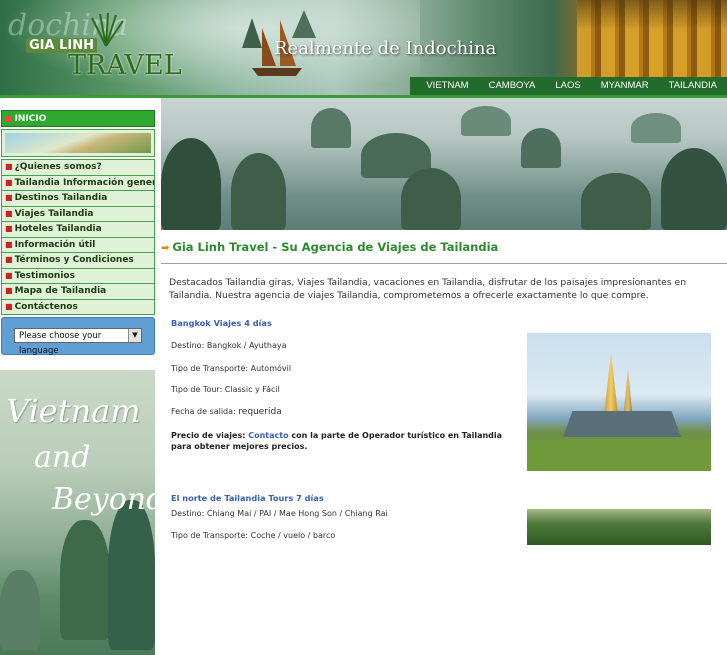 The height and width of the screenshot is (655, 727). Describe the element at coordinates (60, 343) in the screenshot. I see `language-select-value: Please choose your language` at that location.